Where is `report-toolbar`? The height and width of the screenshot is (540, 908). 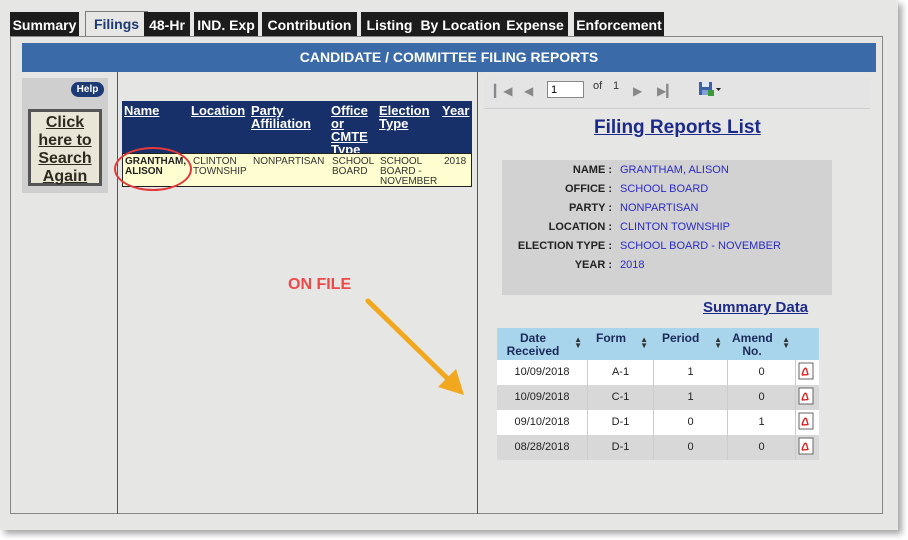
report-toolbar is located at coordinates (677, 93).